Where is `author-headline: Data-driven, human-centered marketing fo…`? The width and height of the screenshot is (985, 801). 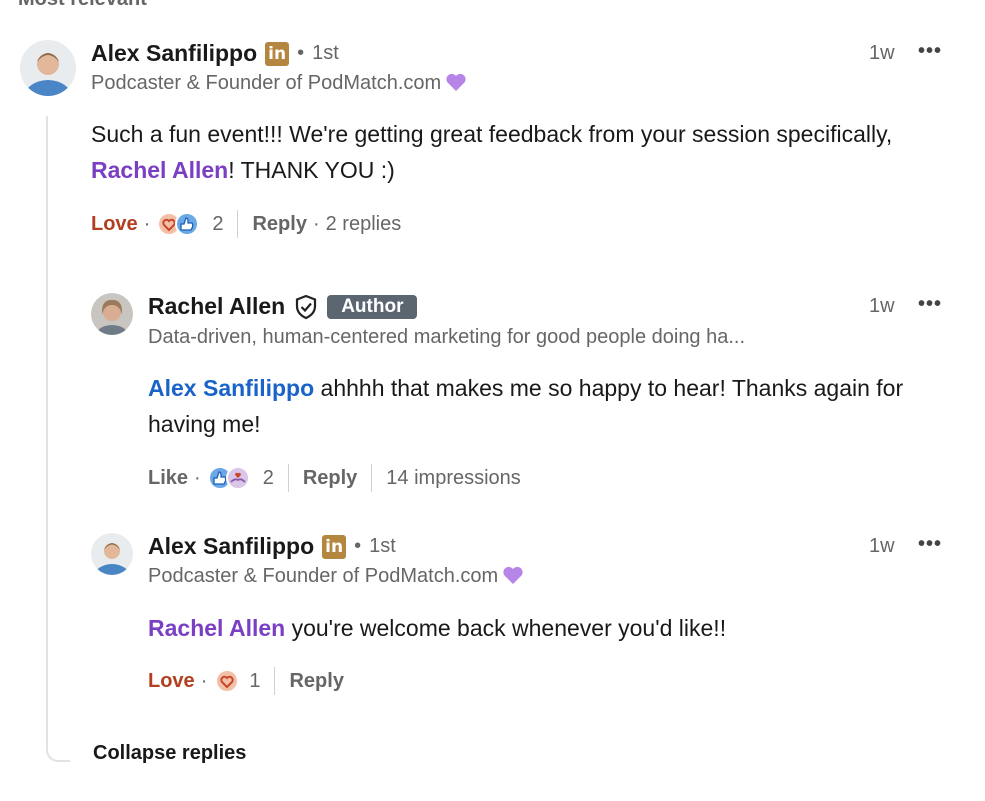 author-headline: Data-driven, human-centered marketing fo… is located at coordinates (447, 337).